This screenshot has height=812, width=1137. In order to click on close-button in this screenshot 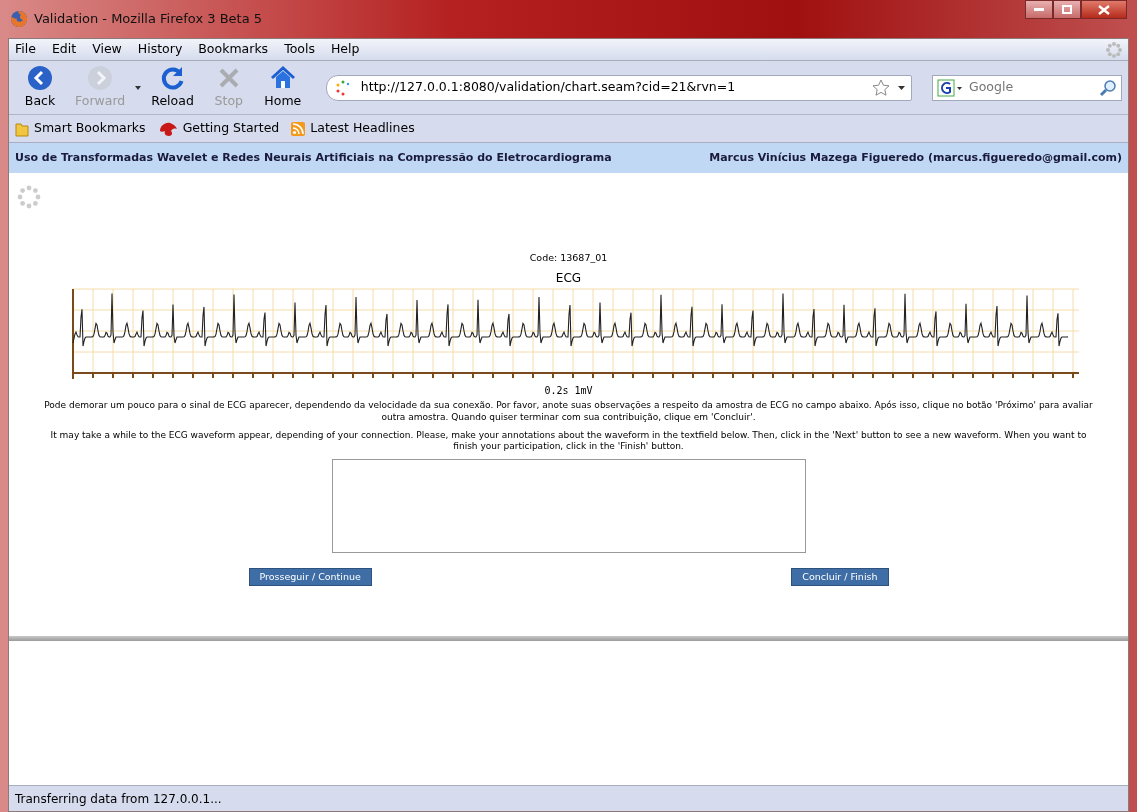, I will do `click(1104, 9)`.